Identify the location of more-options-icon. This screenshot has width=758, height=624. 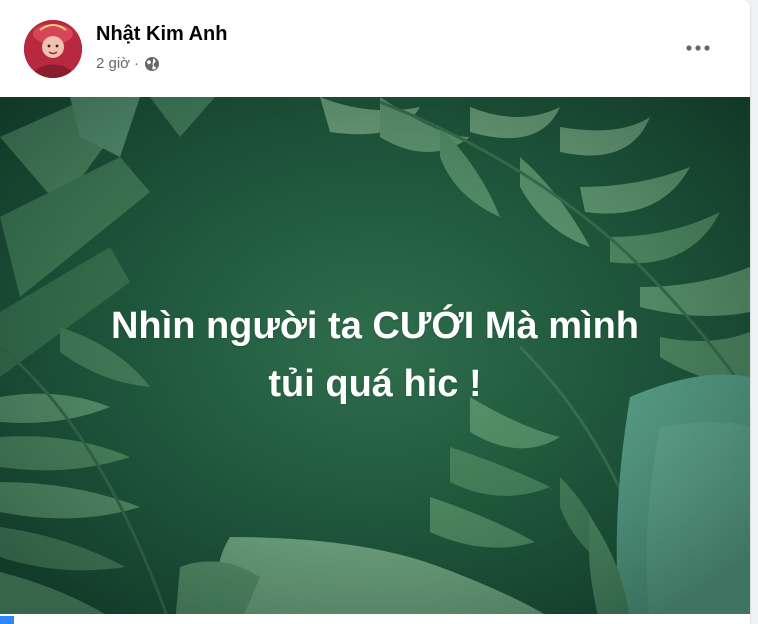
(698, 48).